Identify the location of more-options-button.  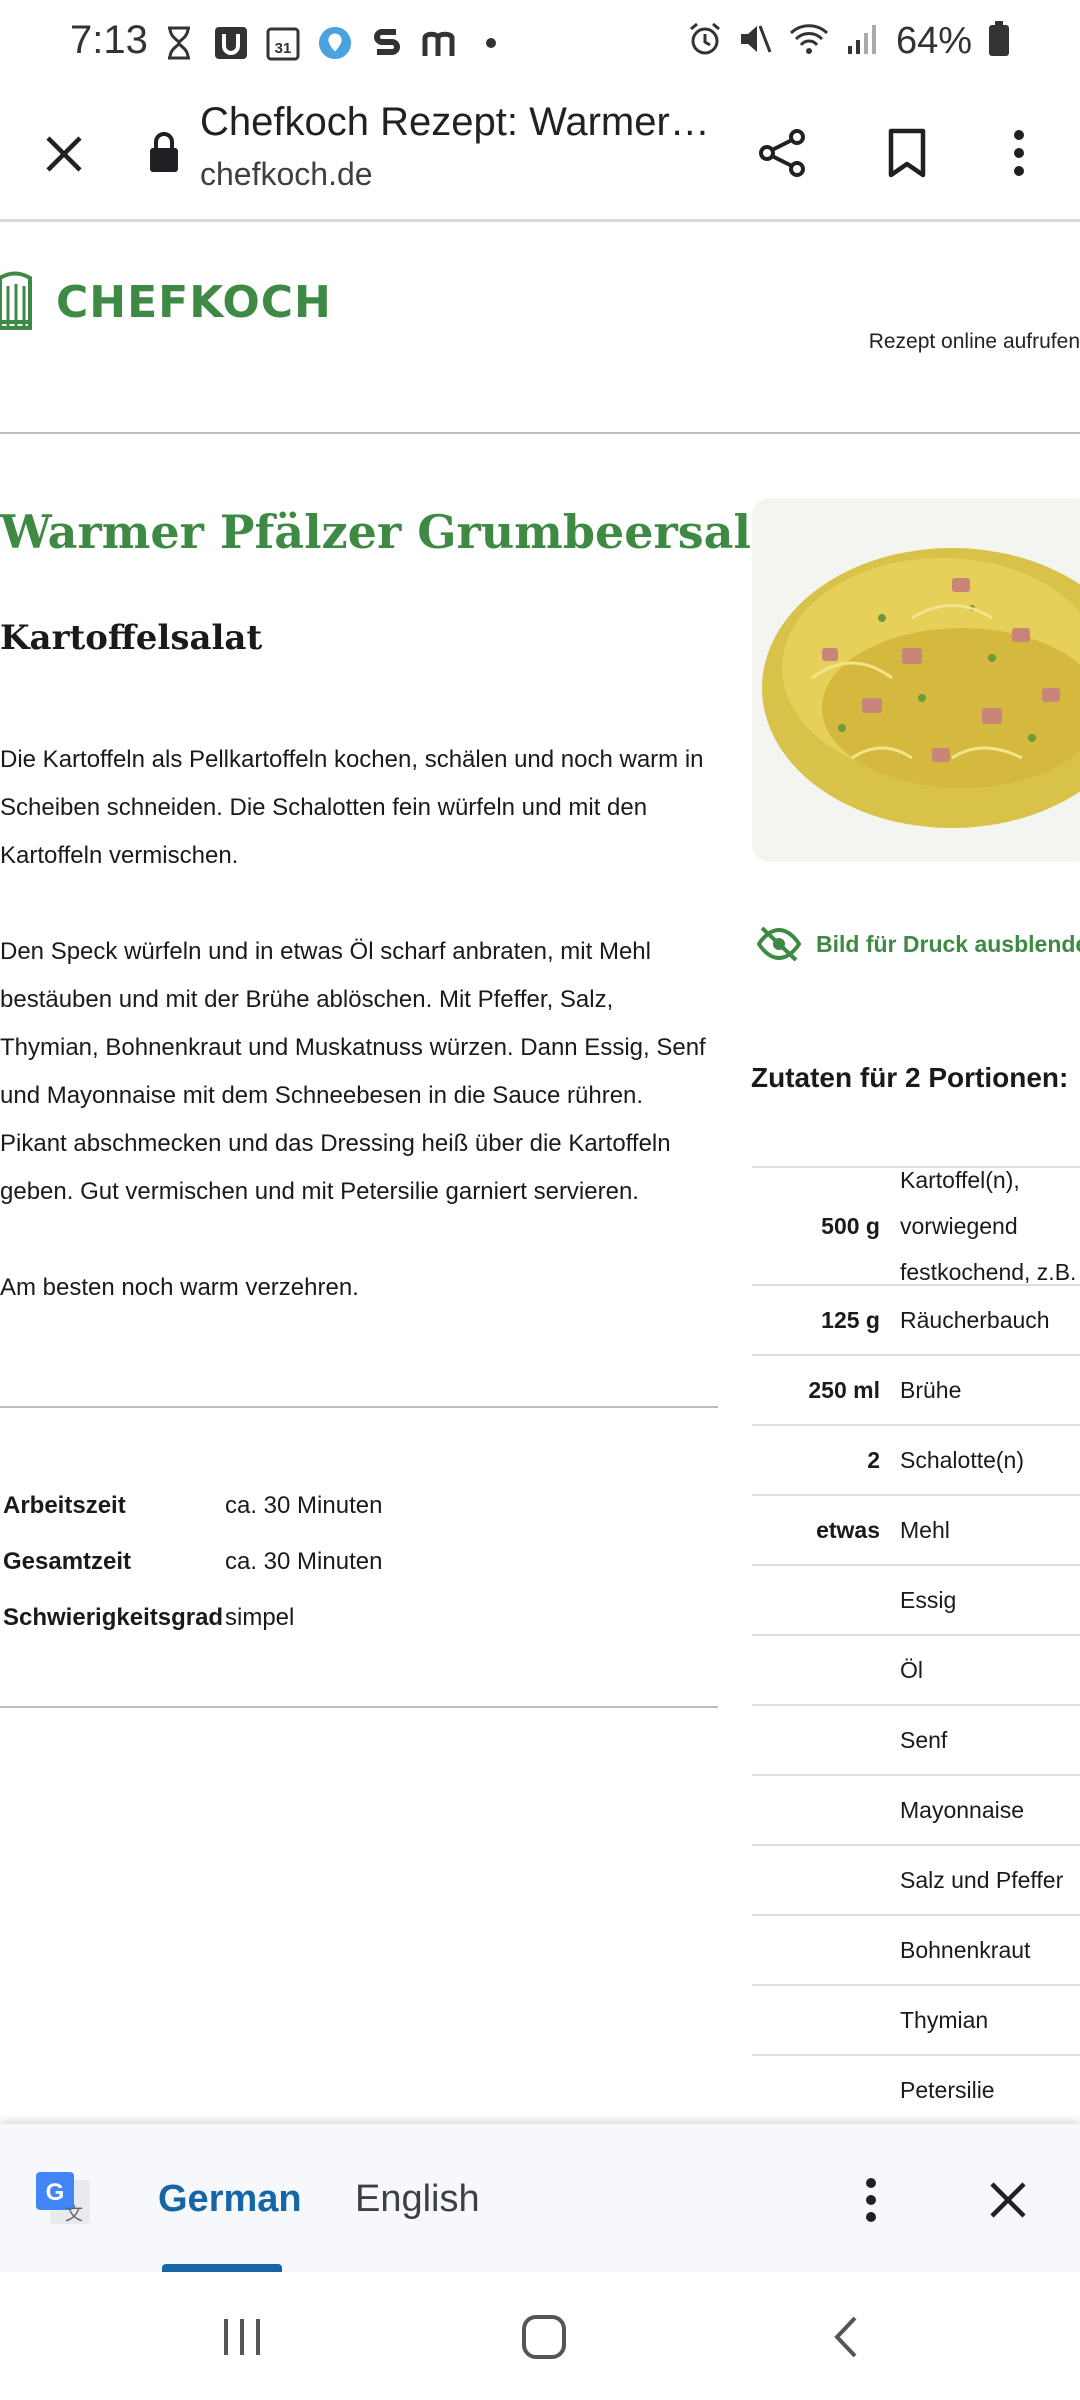
(1019, 153).